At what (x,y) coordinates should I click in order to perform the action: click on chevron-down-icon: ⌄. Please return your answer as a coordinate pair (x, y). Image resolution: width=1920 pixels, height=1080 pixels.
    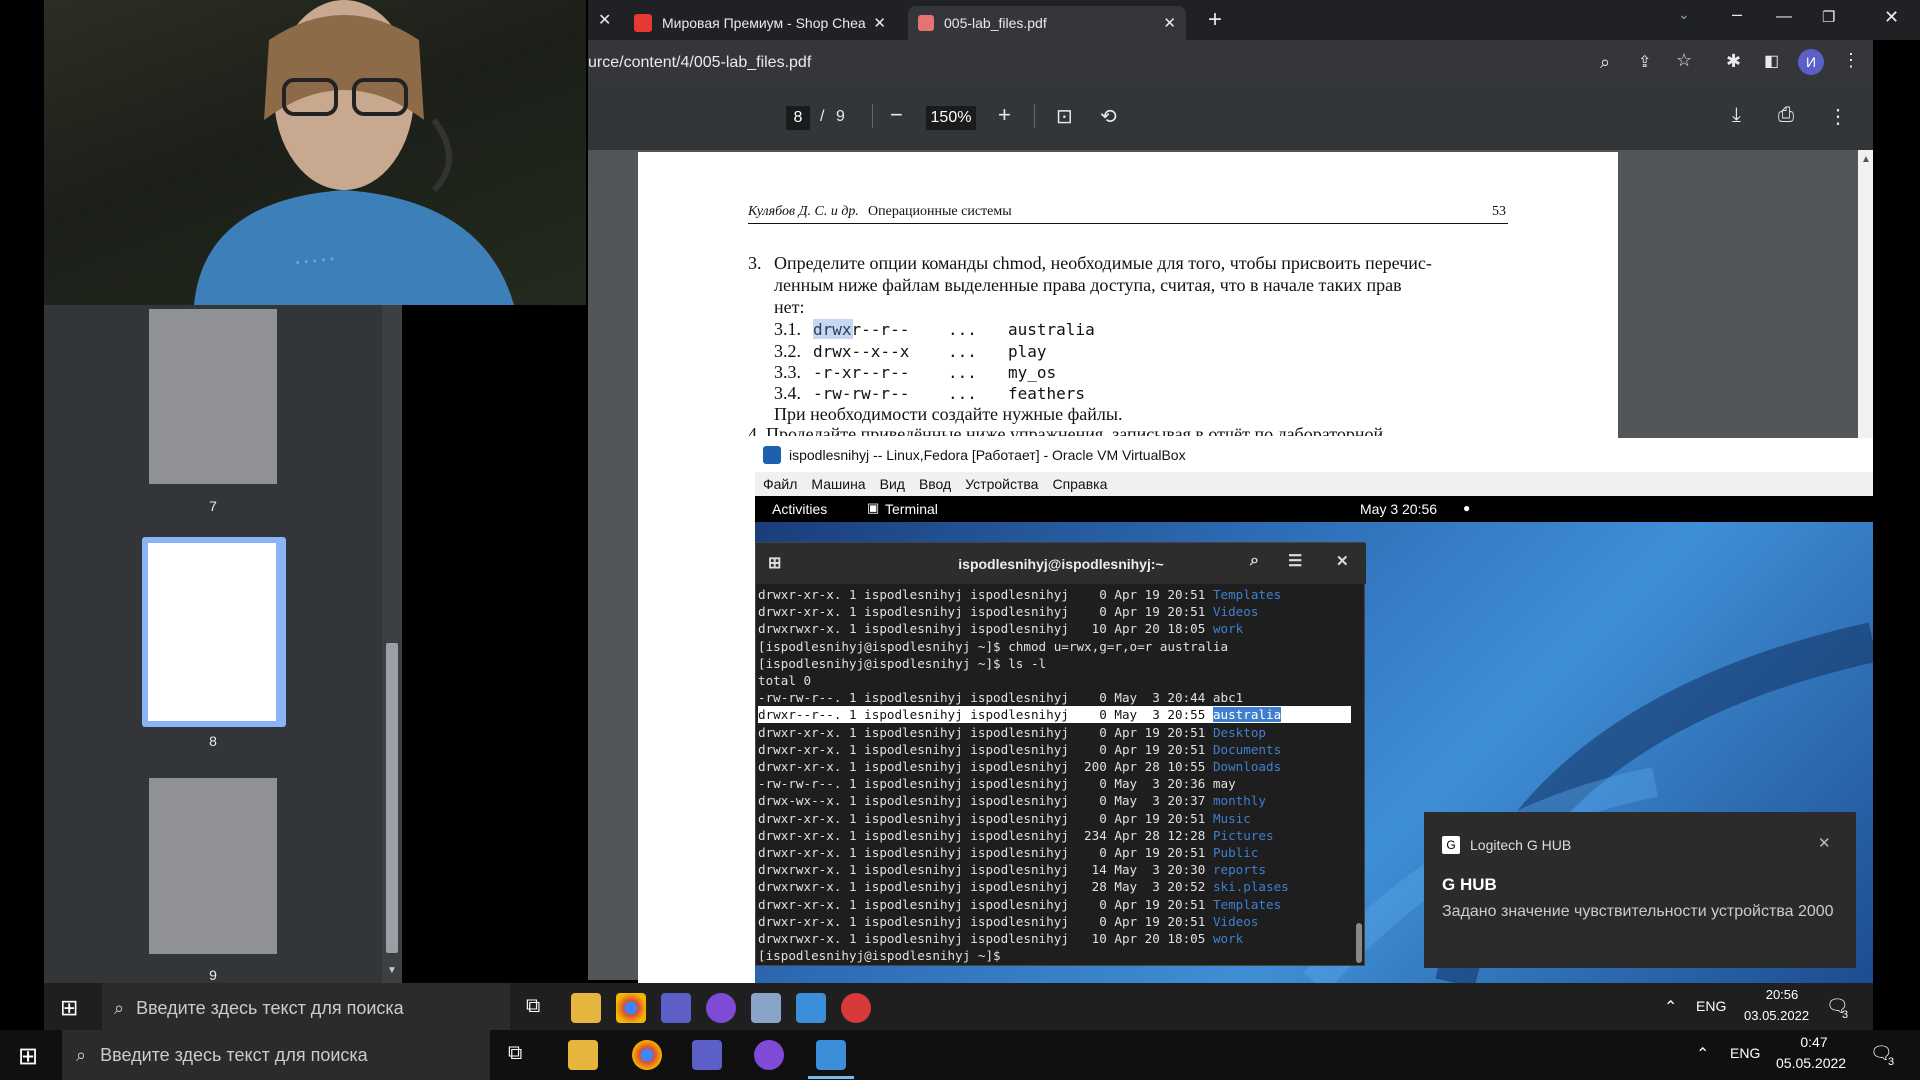
    Looking at the image, I should click on (1684, 14).